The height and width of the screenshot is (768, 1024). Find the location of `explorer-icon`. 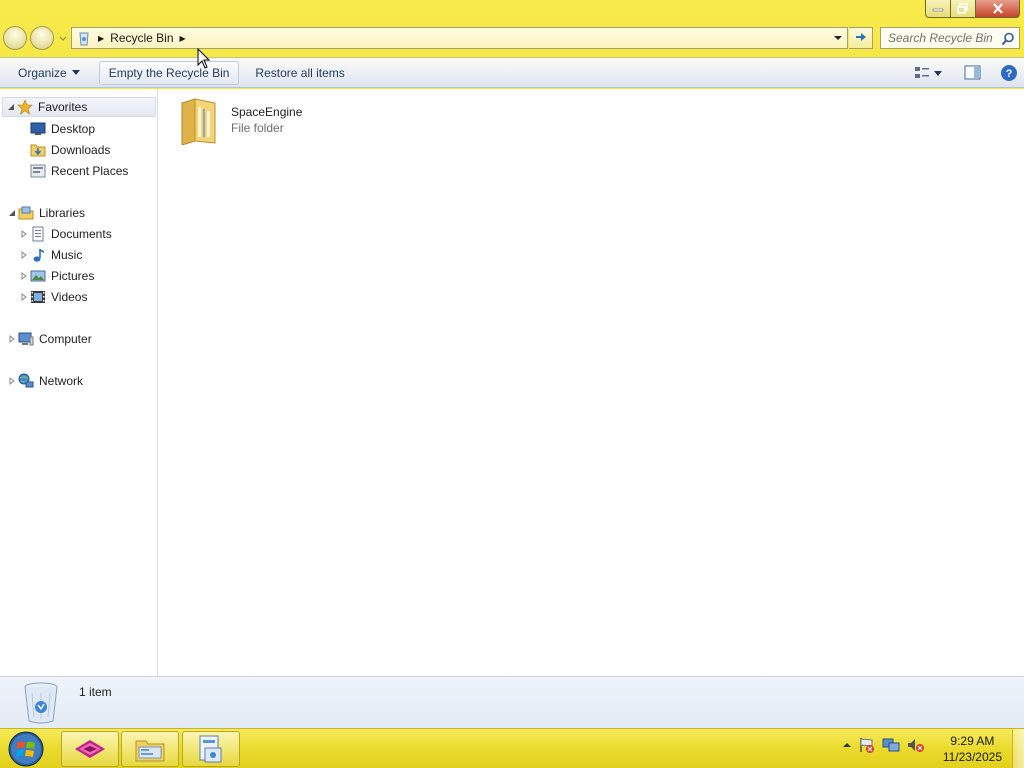

explorer-icon is located at coordinates (150, 751).